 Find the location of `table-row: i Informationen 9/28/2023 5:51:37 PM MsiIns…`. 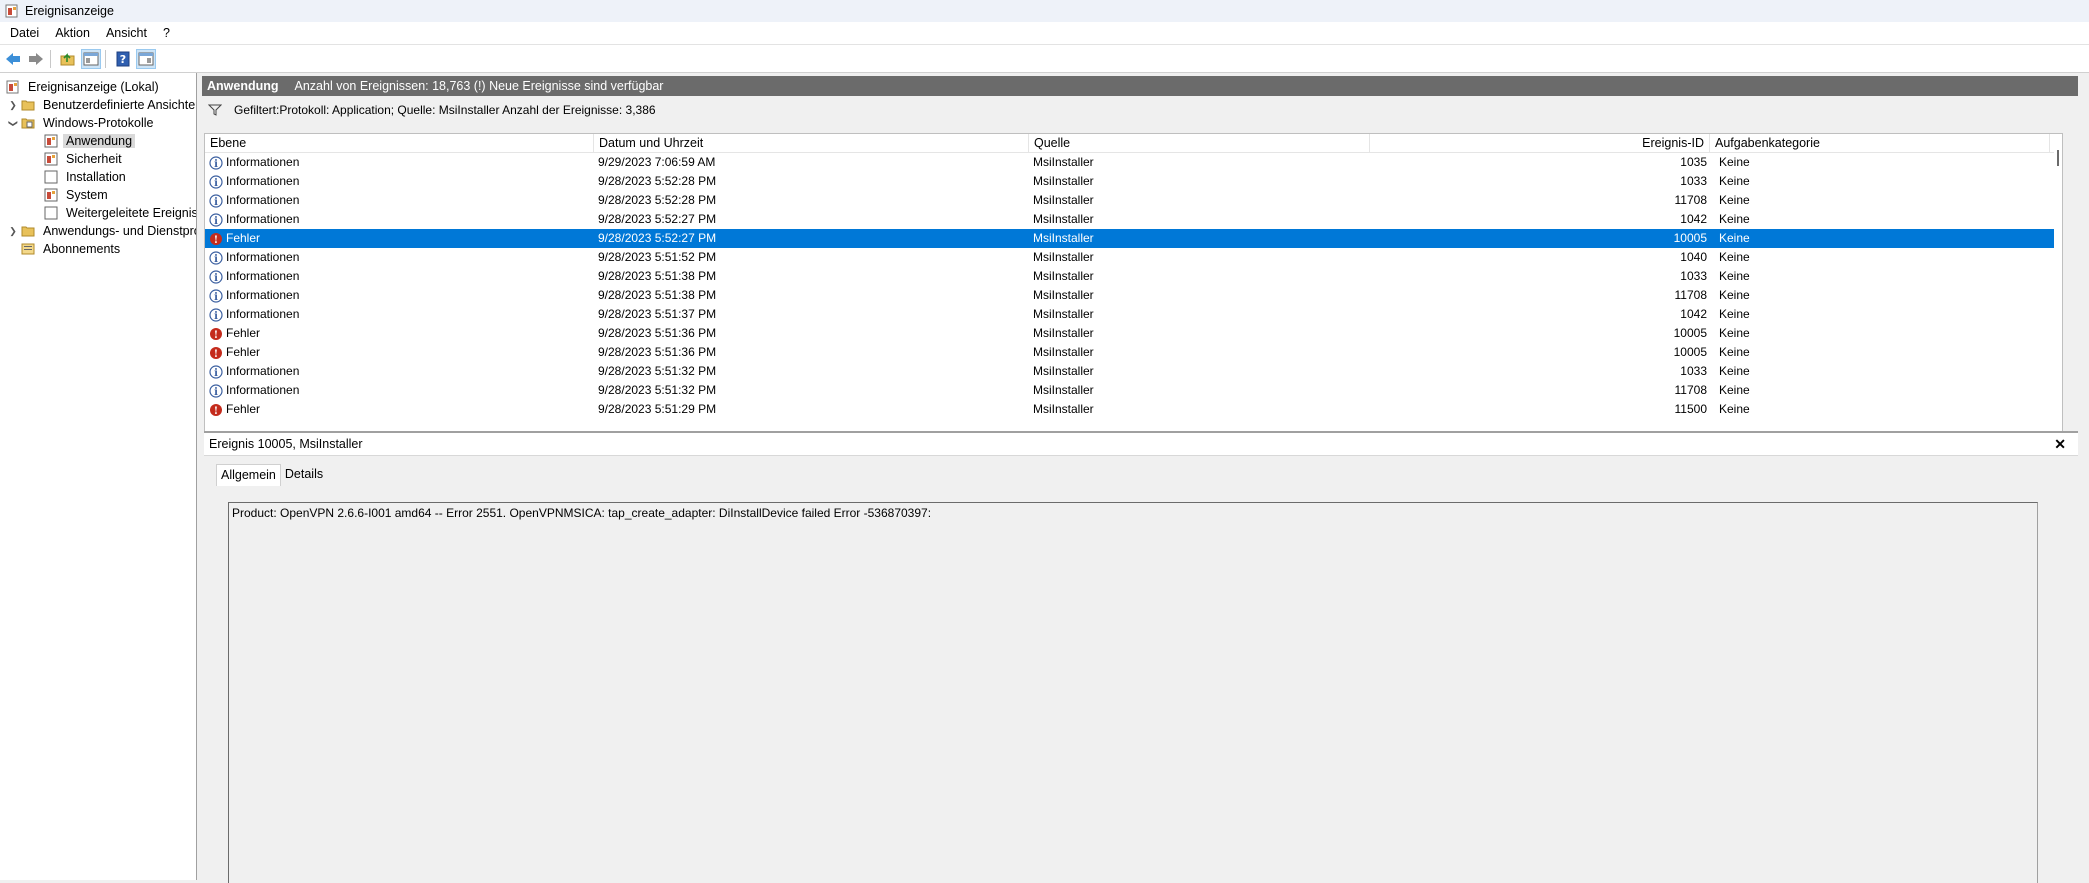

table-row: i Informationen 9/28/2023 5:51:37 PM MsiIns… is located at coordinates (1130, 314).